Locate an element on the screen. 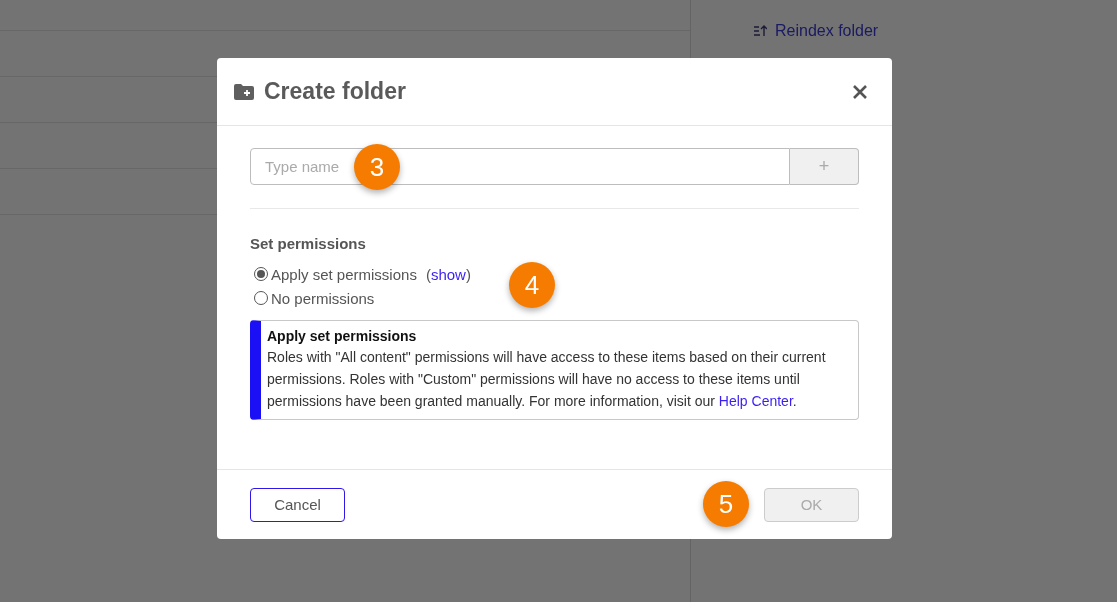 The width and height of the screenshot is (1117, 602). folder-plus-icon is located at coordinates (244, 91).